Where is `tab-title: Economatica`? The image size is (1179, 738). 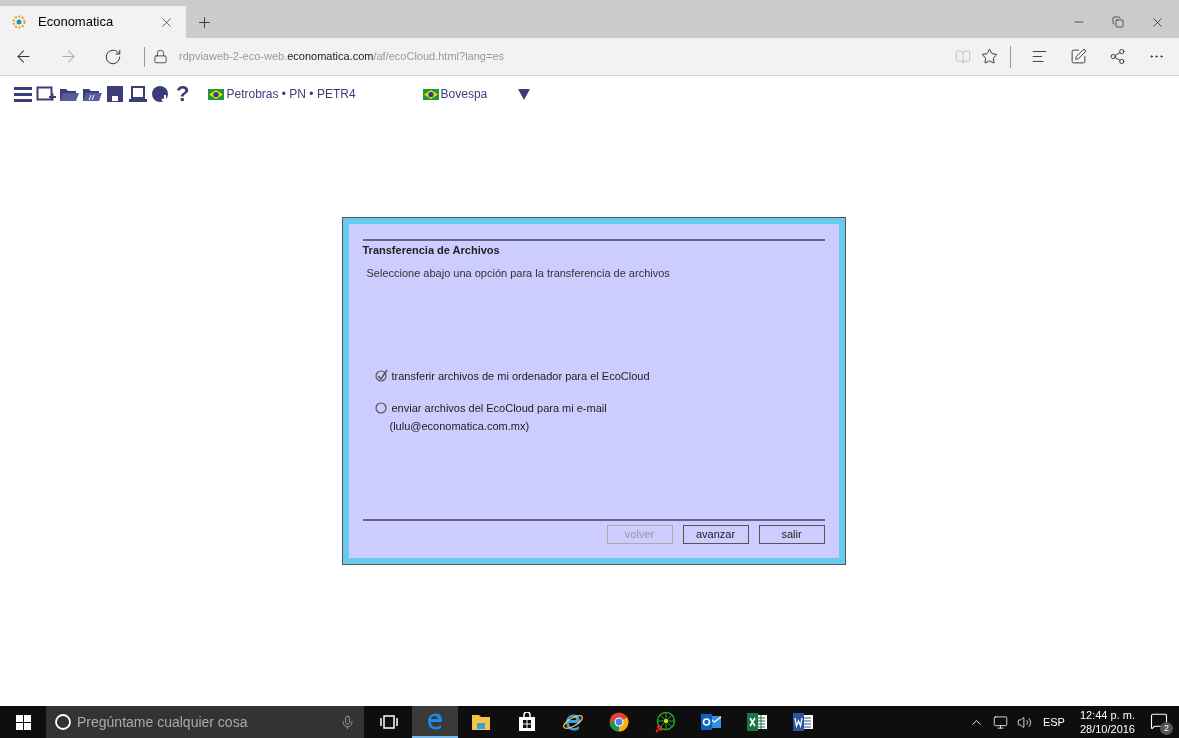
tab-title: Economatica is located at coordinates (76, 22).